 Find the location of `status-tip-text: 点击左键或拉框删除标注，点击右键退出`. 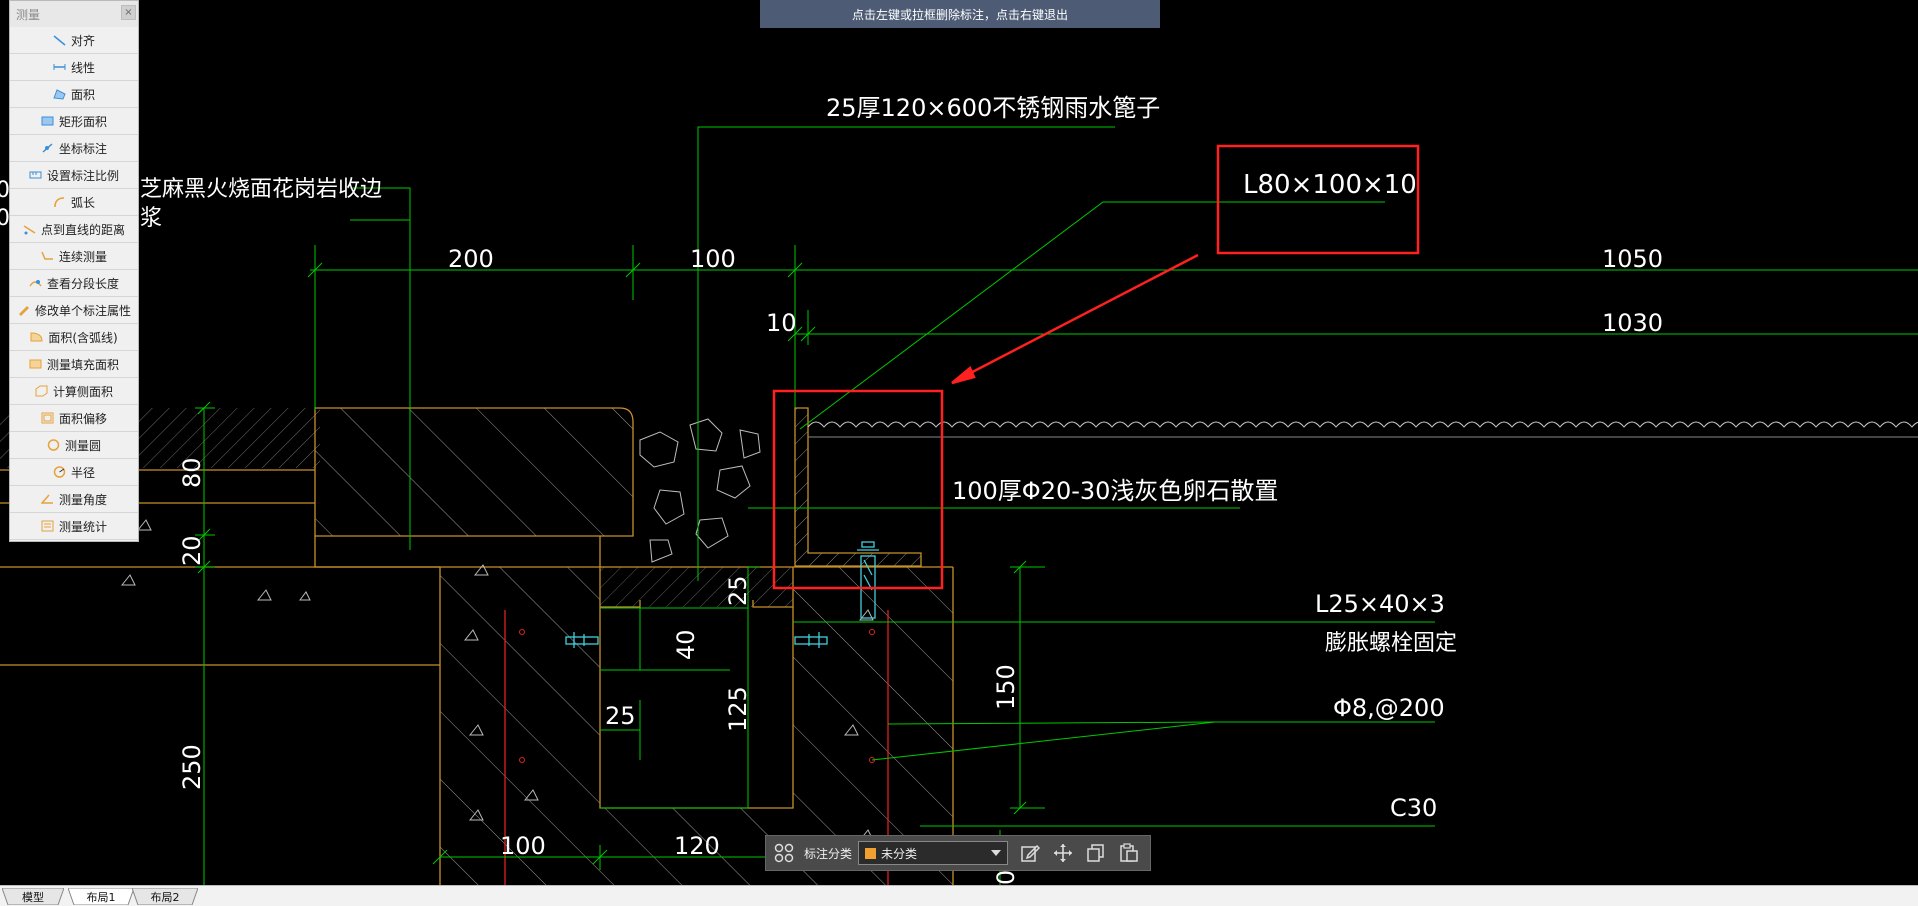

status-tip-text: 点击左键或拉框删除标注，点击右键退出 is located at coordinates (959, 14).